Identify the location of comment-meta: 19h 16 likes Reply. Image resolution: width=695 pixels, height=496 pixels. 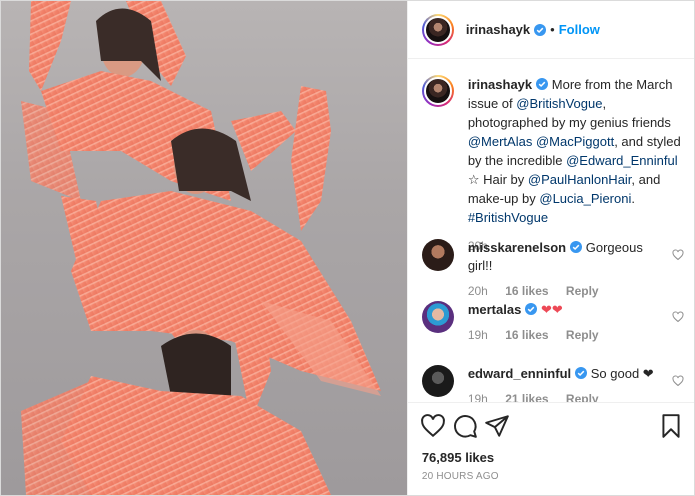
(563, 335).